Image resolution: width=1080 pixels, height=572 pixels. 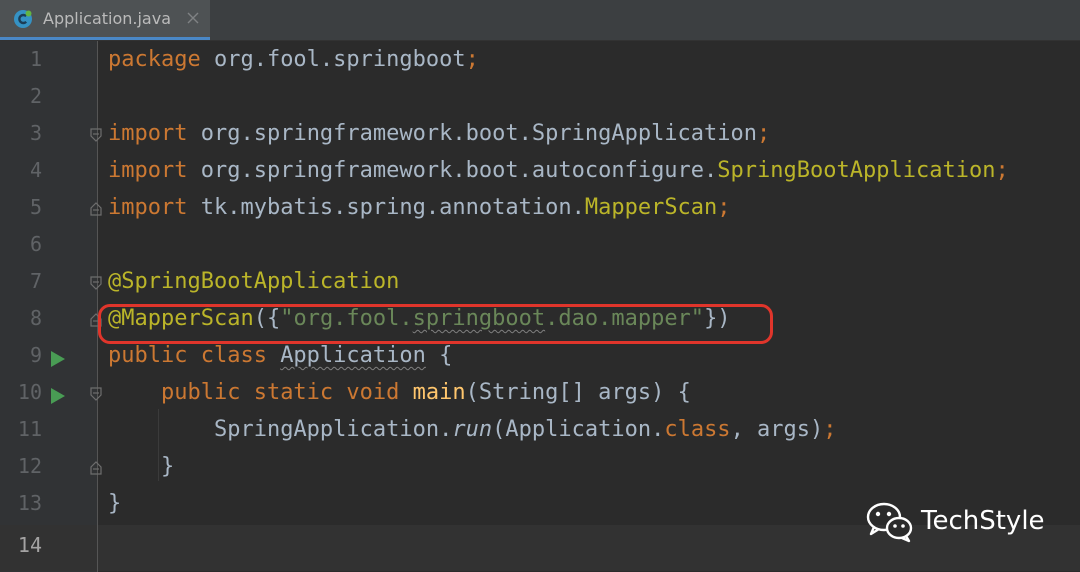 I want to click on watermark-text: TechStyle, so click(x=983, y=521).